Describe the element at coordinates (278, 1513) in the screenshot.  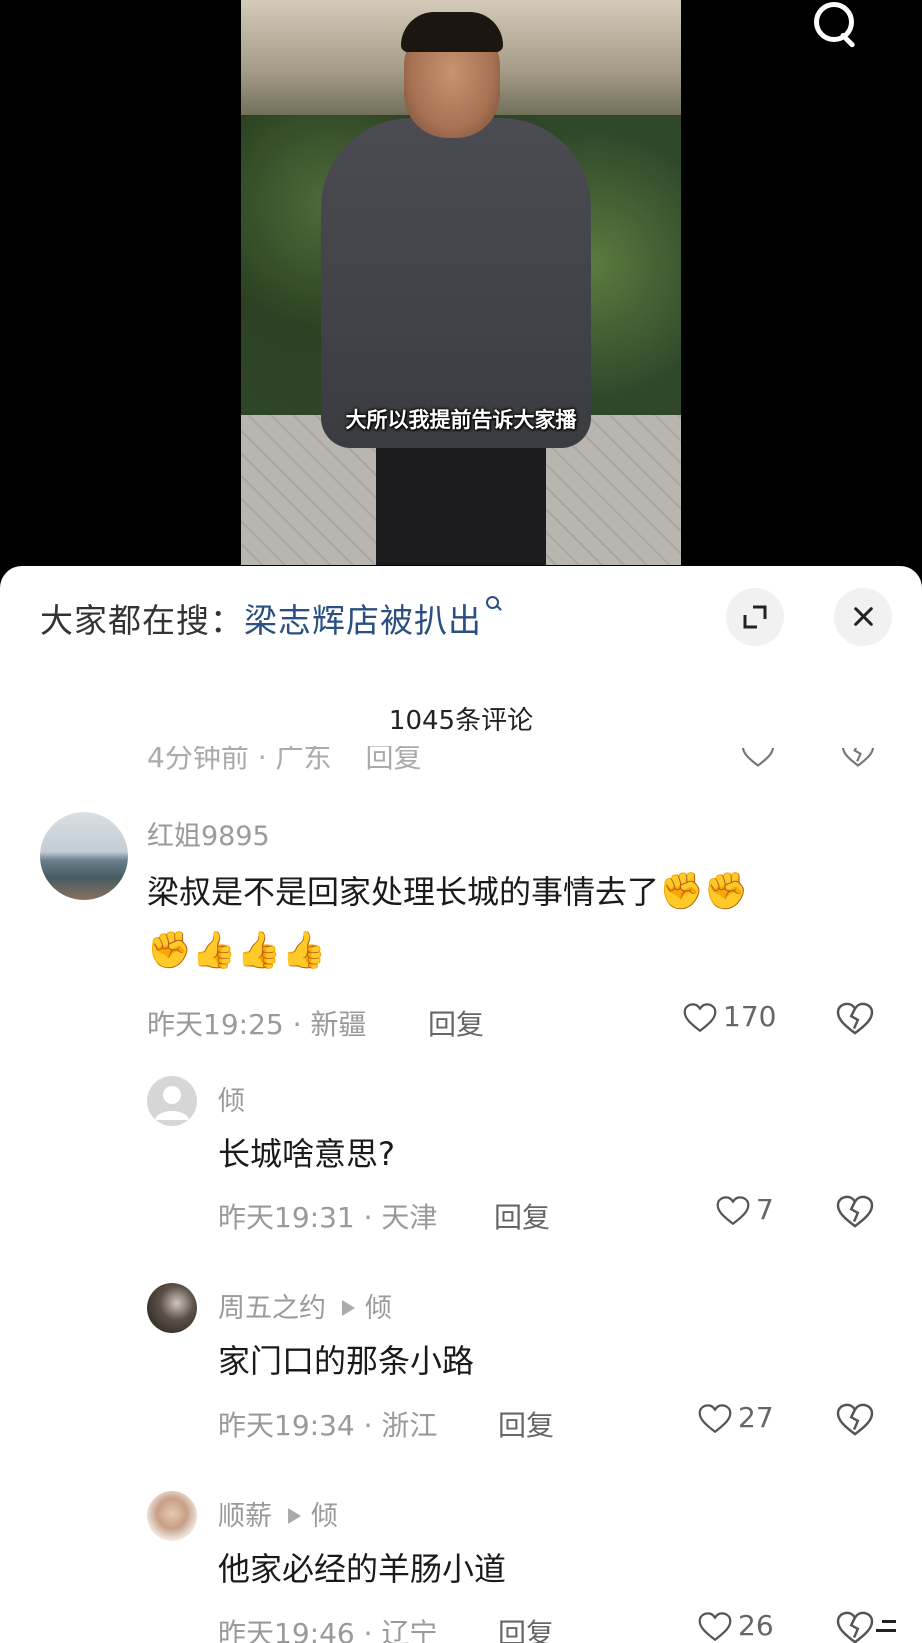
I see `comment-username: 顺薪倾` at that location.